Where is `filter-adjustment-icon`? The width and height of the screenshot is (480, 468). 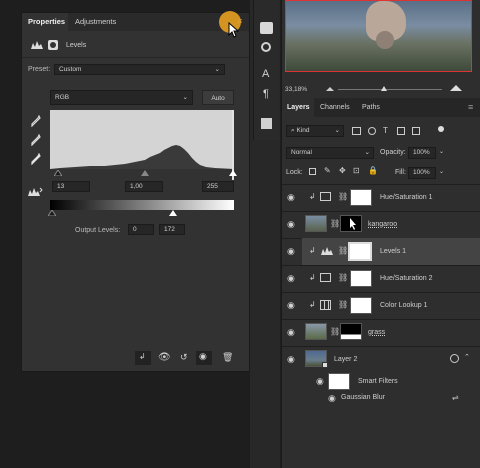
filter-adjustment-icon is located at coordinates (372, 131).